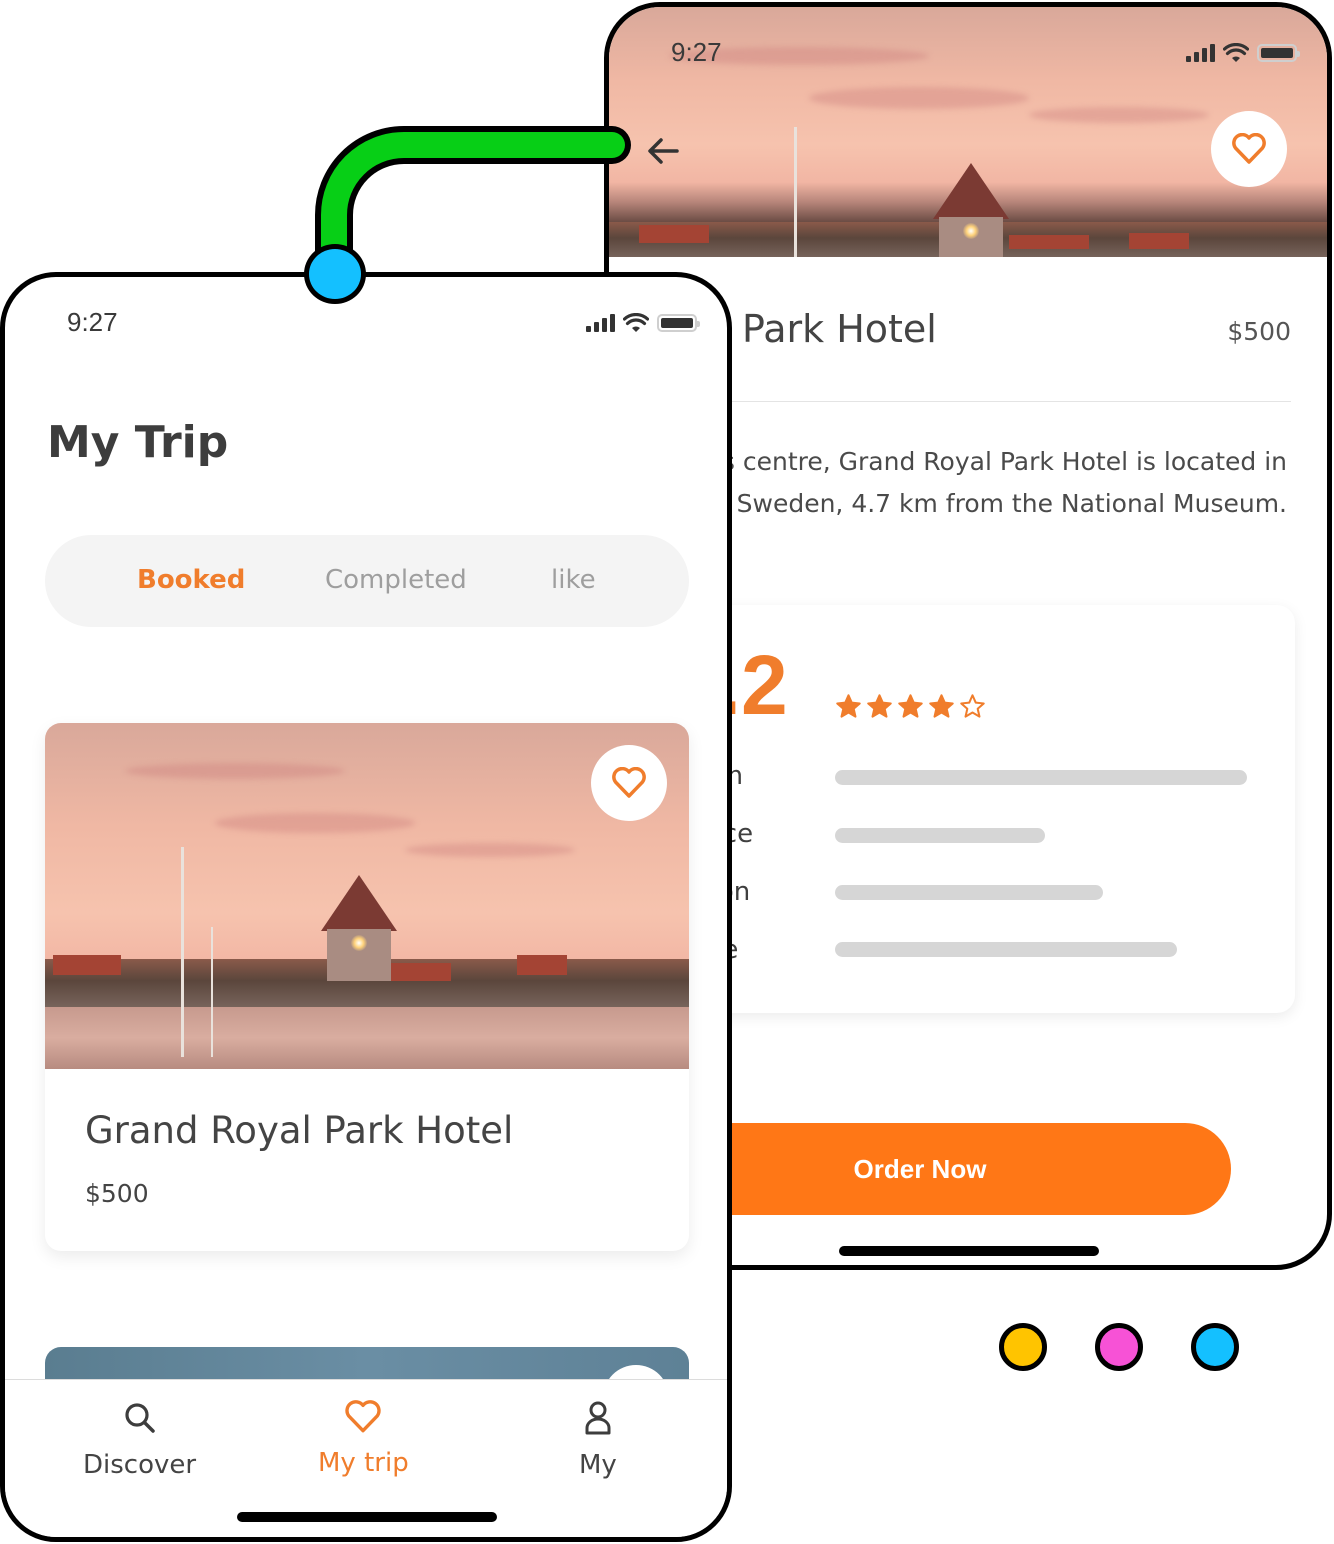  What do you see at coordinates (138, 442) in the screenshot?
I see `page-title: My Trip` at bounding box center [138, 442].